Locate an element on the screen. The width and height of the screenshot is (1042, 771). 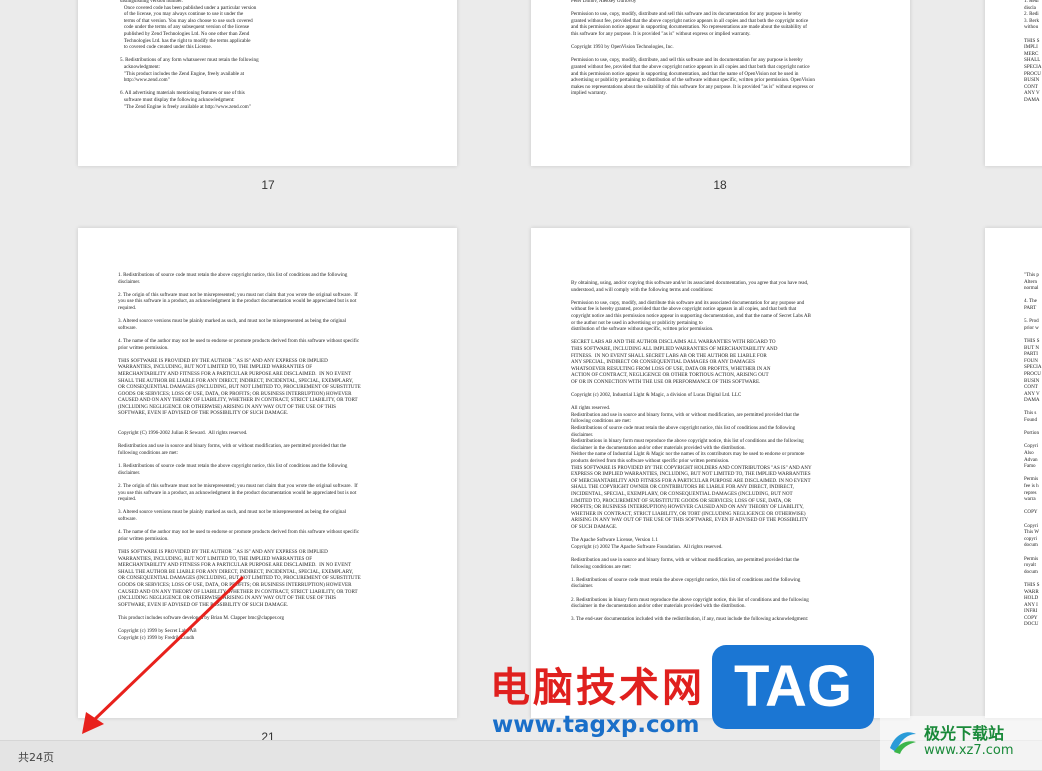
watermark-tag-logo: TAG is located at coordinates (793, 687).